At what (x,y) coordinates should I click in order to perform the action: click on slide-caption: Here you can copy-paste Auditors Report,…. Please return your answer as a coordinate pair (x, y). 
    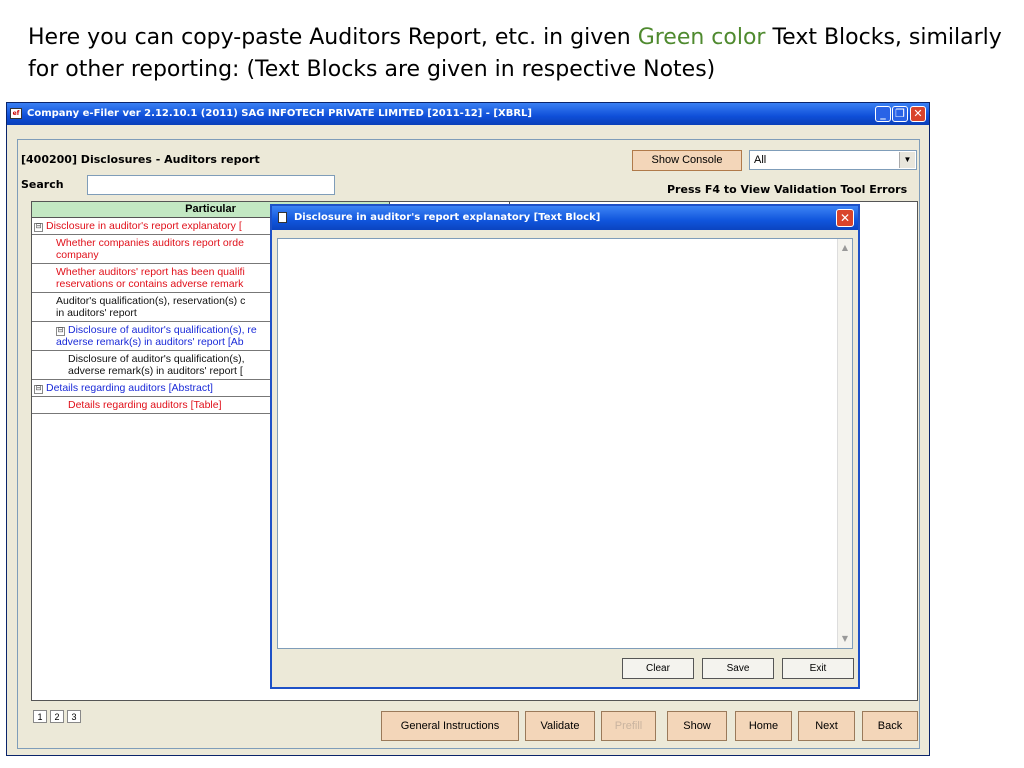
    Looking at the image, I should click on (518, 54).